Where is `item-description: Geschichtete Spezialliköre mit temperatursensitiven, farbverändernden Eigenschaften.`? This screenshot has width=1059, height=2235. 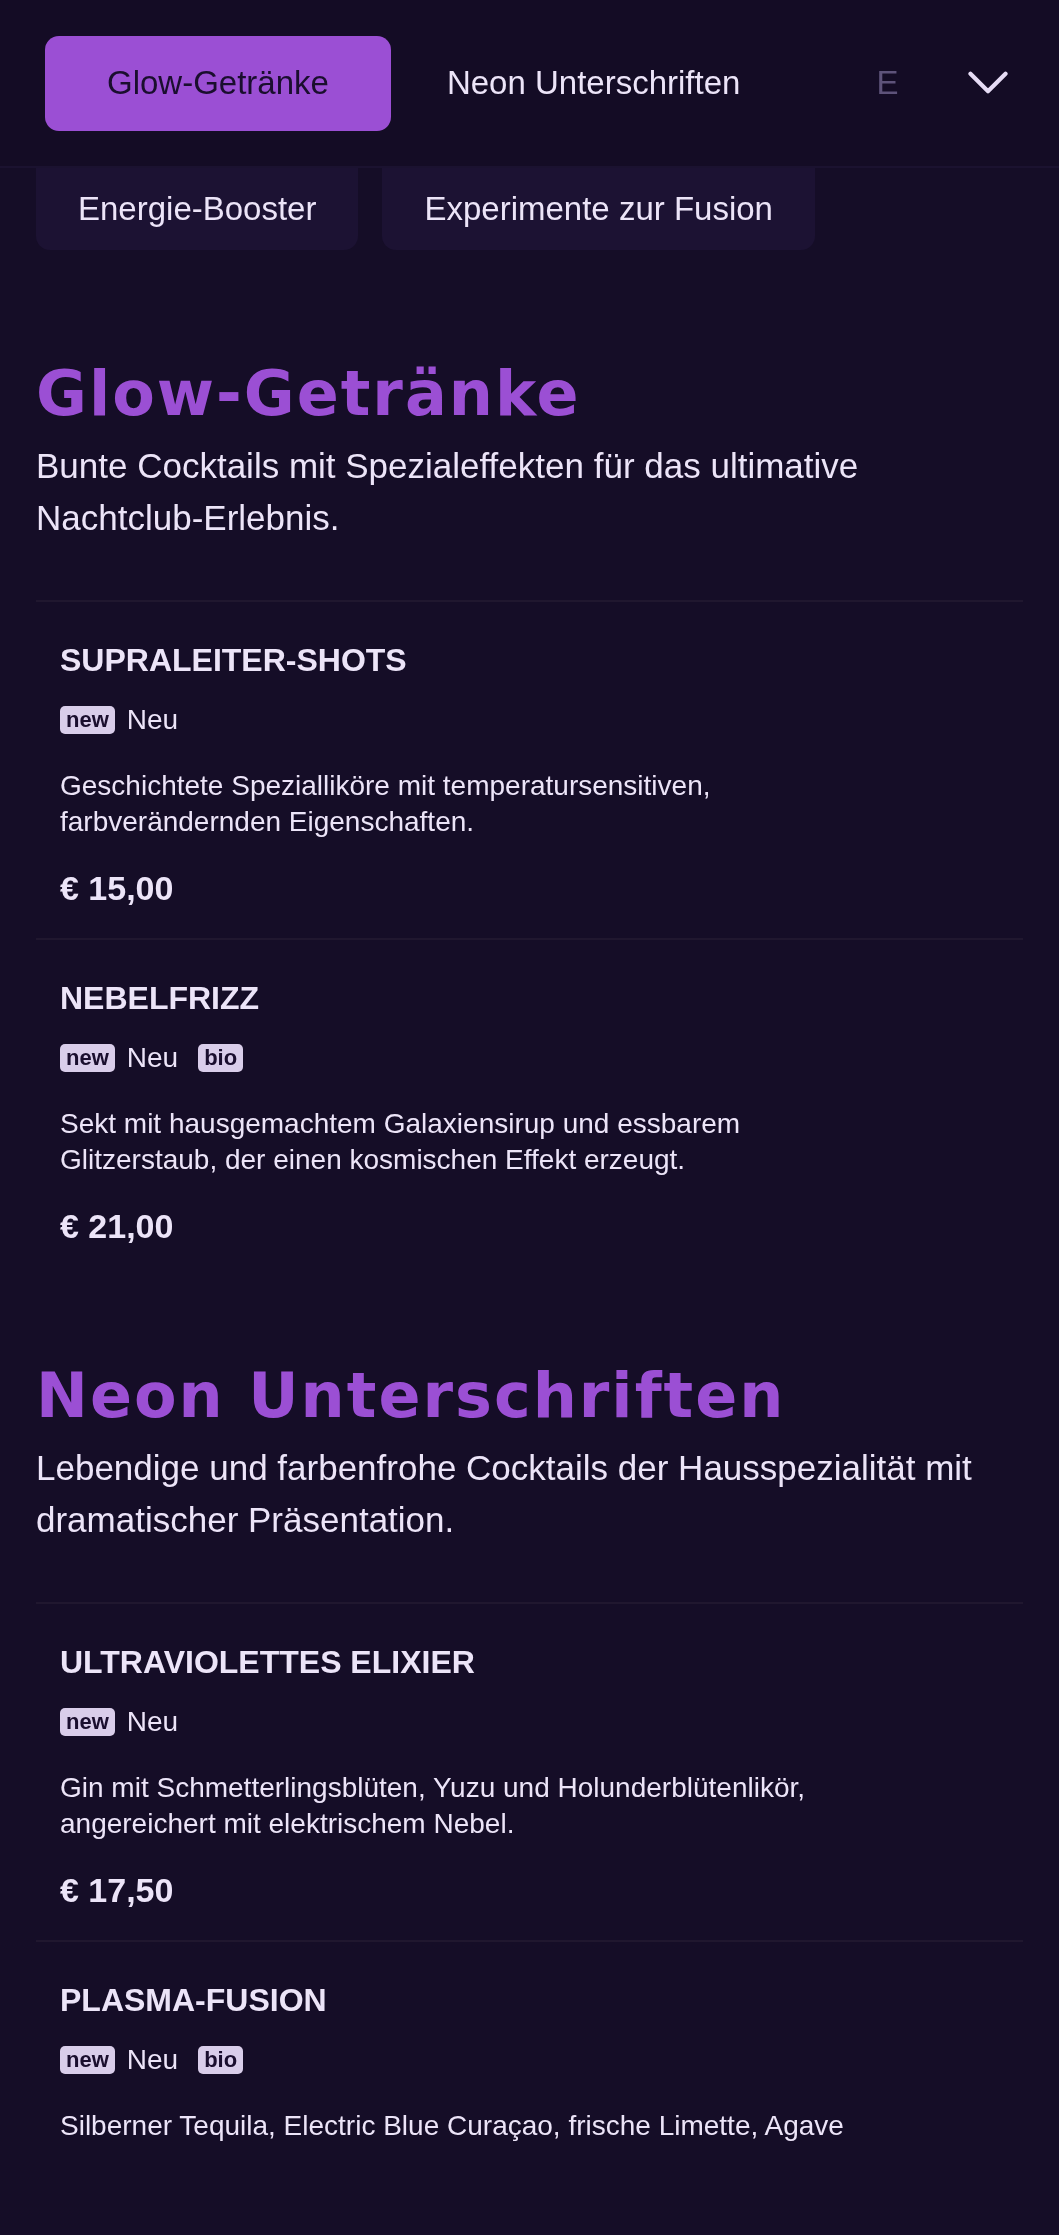 item-description: Geschichtete Spezialliköre mit temperatursensitiven, farbverändernden Eigenschaften. is located at coordinates (386, 804).